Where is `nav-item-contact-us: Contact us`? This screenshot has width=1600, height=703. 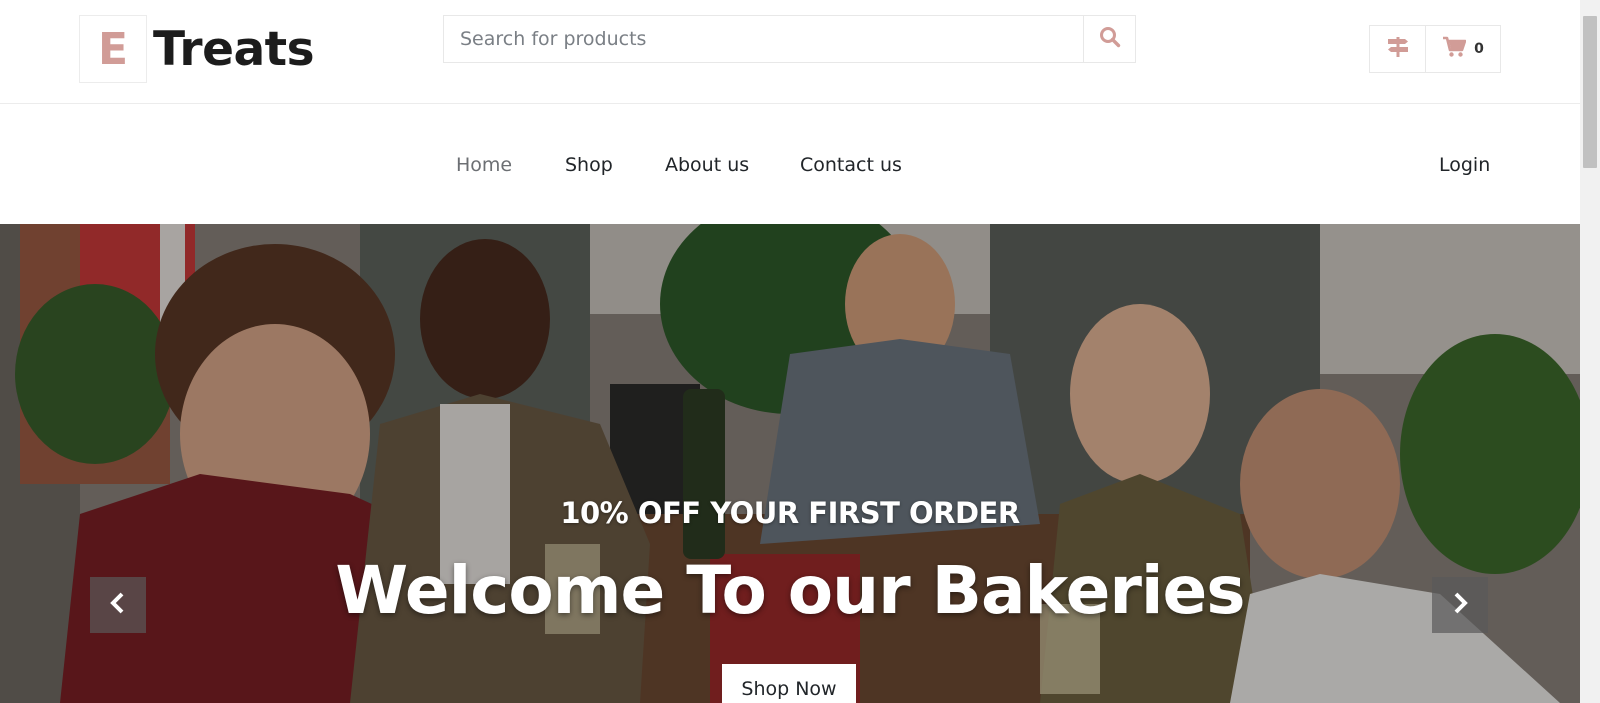
nav-item-contact-us: Contact us is located at coordinates (851, 165).